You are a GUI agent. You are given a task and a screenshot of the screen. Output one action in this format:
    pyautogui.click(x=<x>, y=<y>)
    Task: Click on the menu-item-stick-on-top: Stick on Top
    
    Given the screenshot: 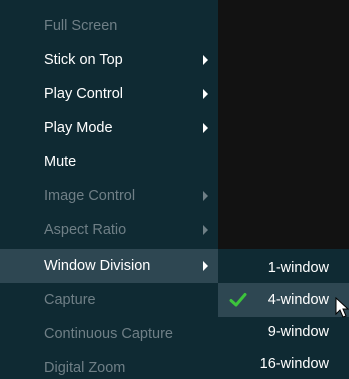 What is the action you would take?
    pyautogui.click(x=109, y=60)
    